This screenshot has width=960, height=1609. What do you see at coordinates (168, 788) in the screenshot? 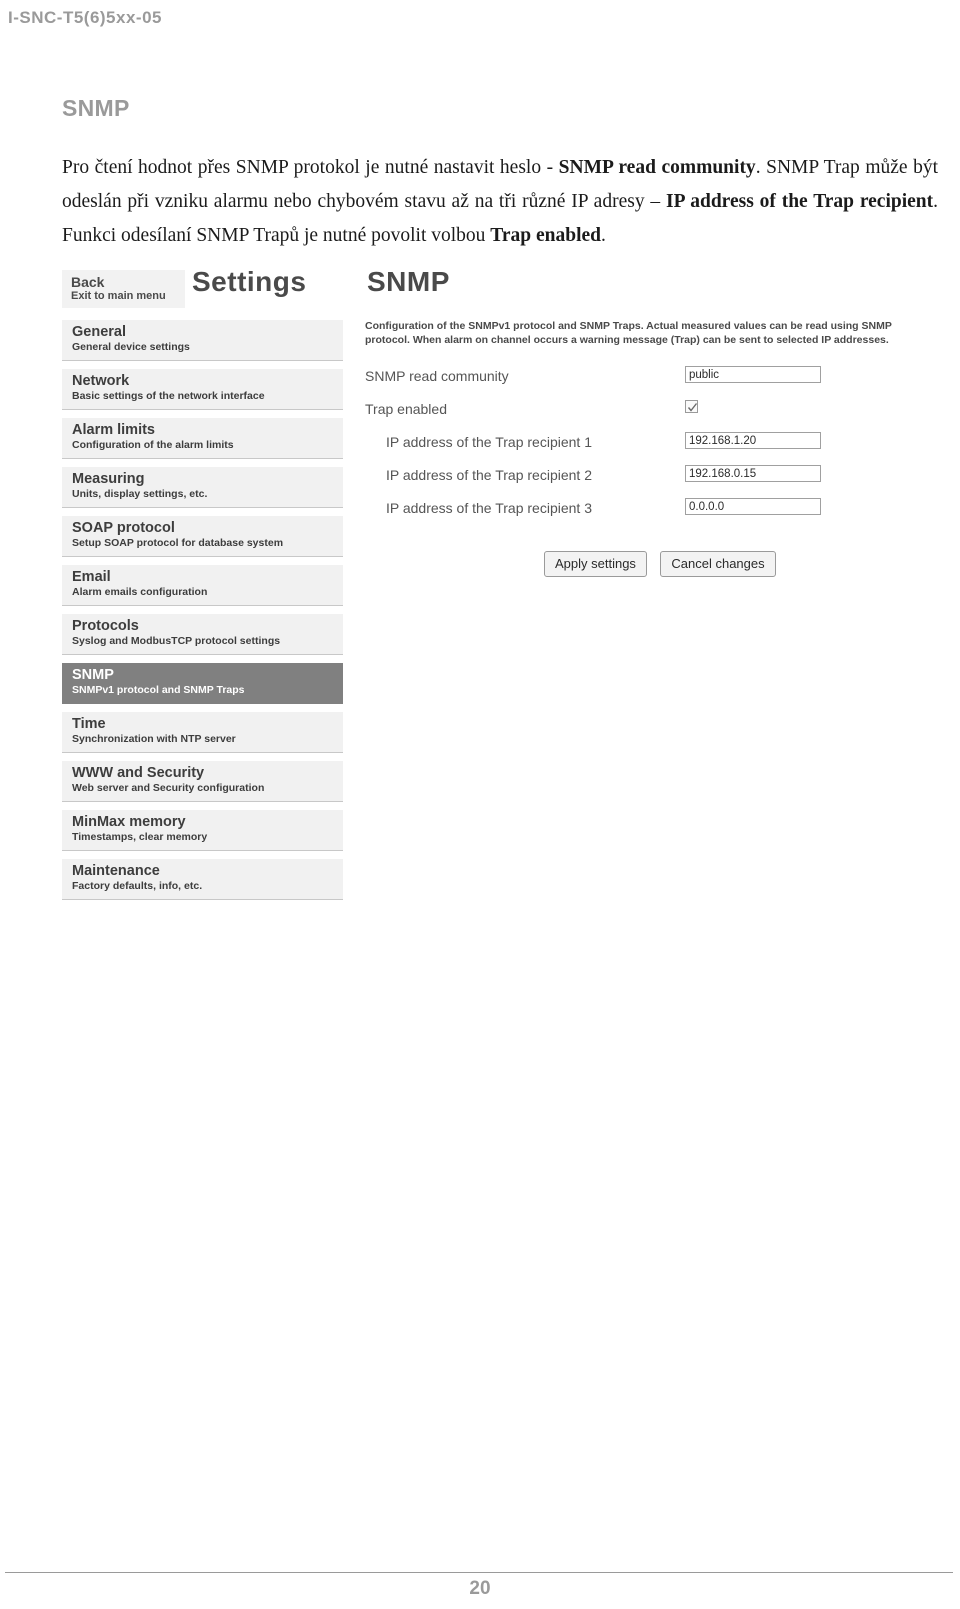
I see `sidebar-item-subtitle: Web server and Security configuration` at bounding box center [168, 788].